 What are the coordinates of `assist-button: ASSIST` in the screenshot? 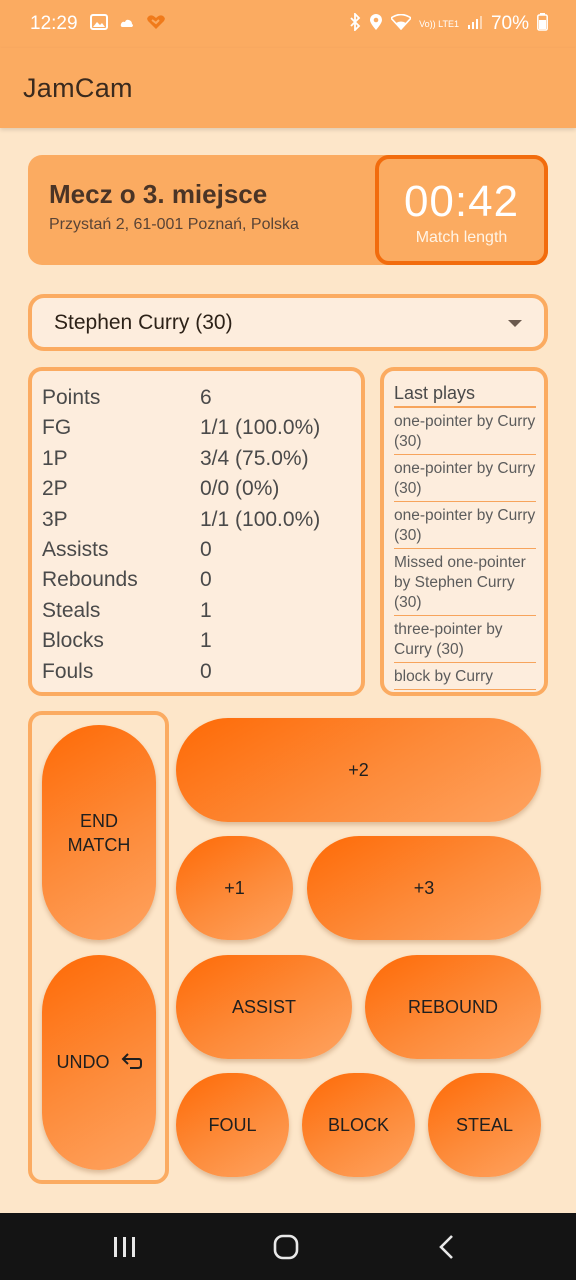 It's located at (264, 1007).